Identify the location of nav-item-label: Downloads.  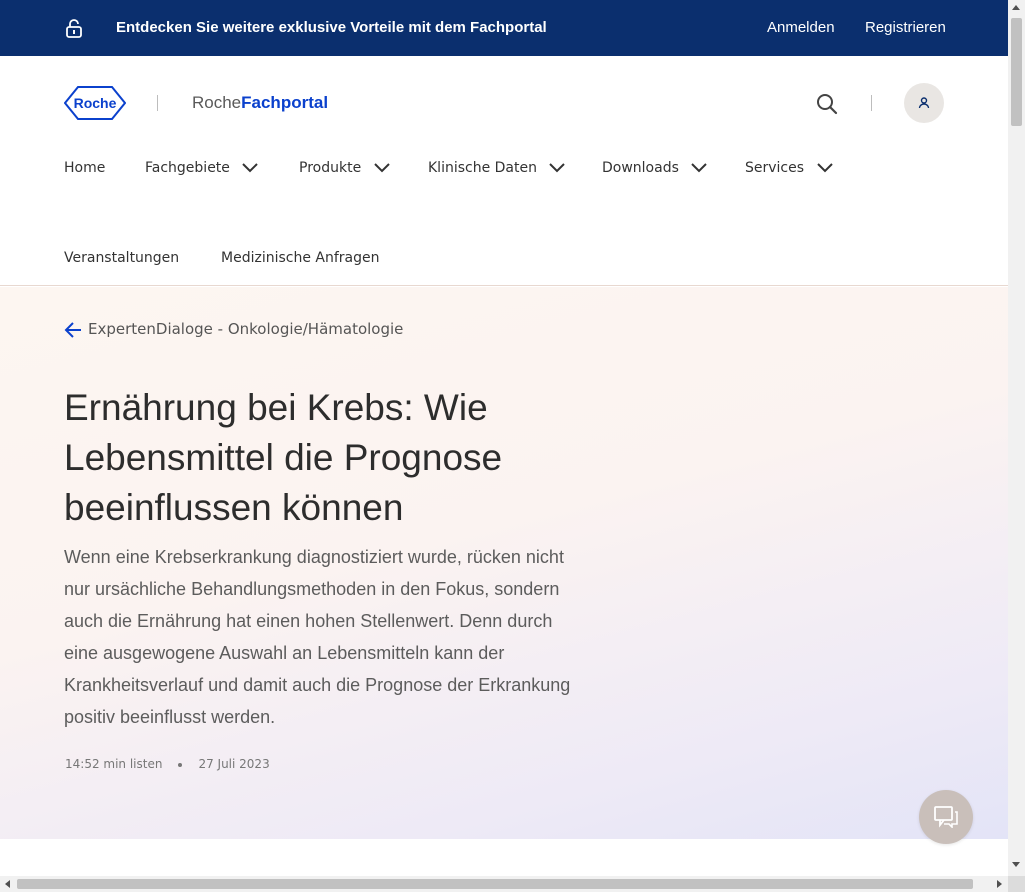
(640, 168).